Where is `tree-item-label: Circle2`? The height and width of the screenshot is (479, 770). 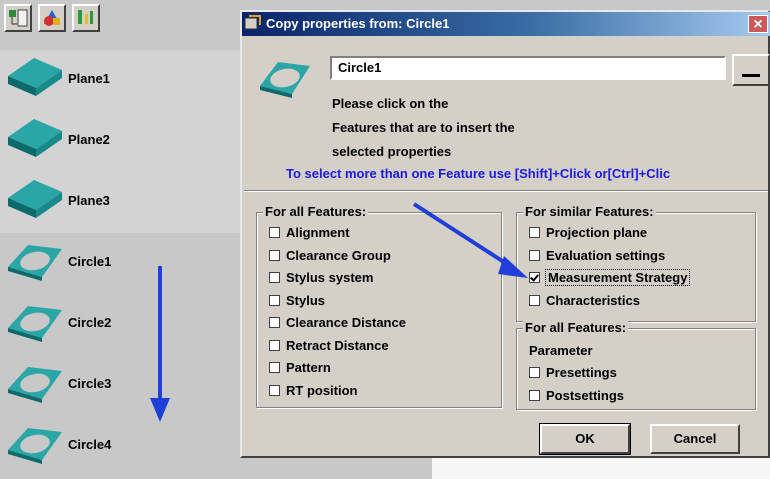
tree-item-label: Circle2 is located at coordinates (90, 322).